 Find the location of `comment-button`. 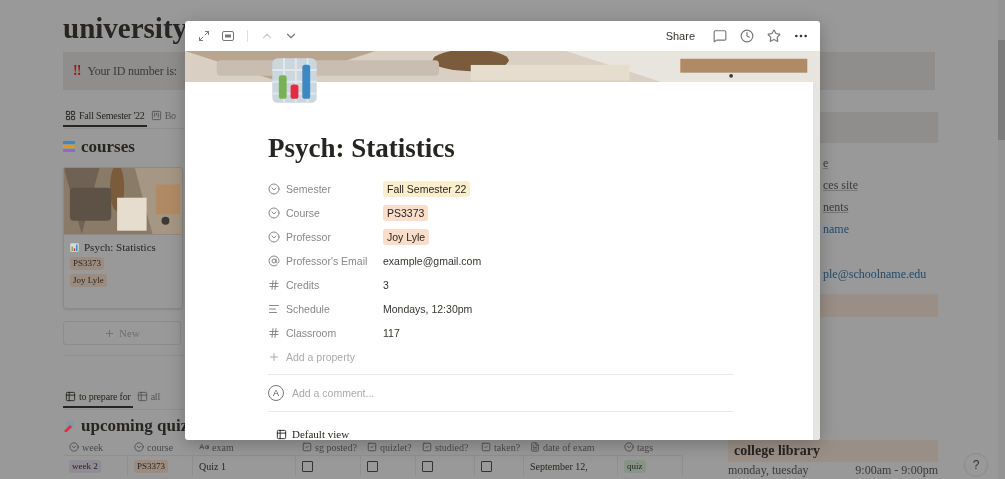

comment-button is located at coordinates (720, 36).